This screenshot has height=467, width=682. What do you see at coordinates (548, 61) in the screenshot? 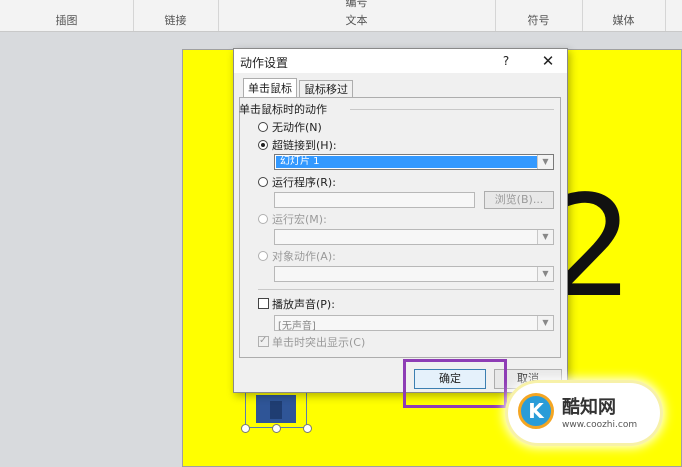
I see `close-button: ✕` at bounding box center [548, 61].